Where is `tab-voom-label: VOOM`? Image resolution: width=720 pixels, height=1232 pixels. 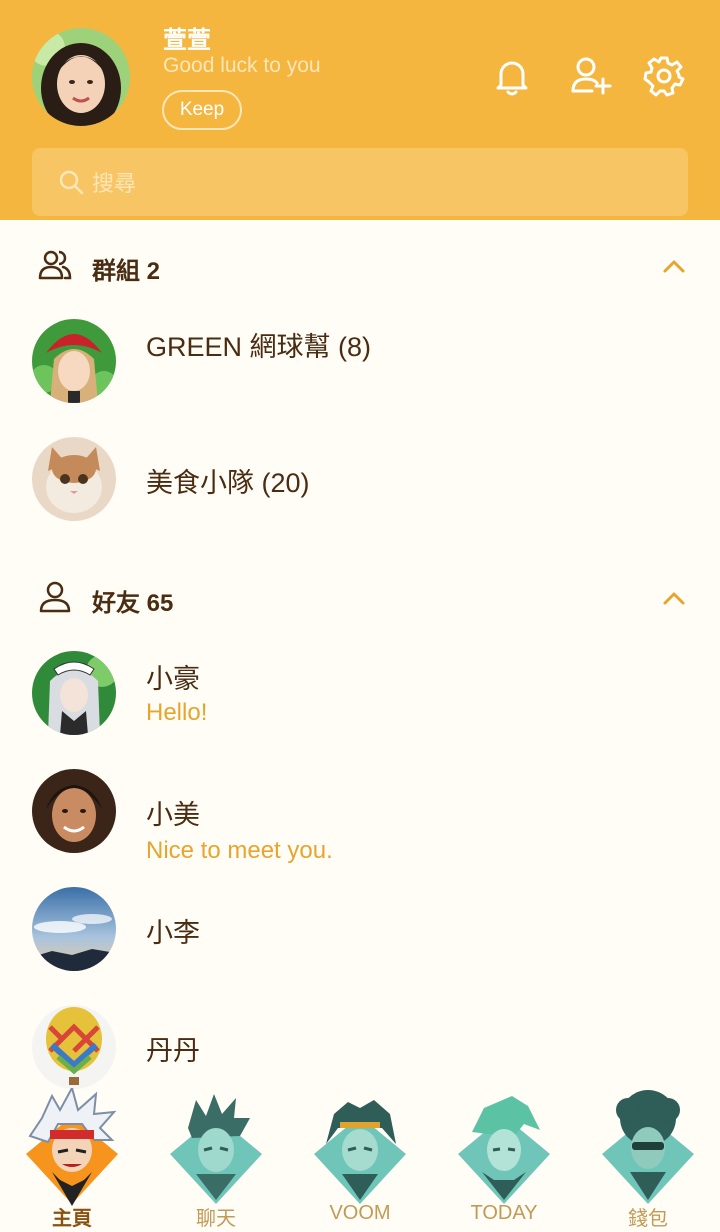
tab-voom-label: VOOM is located at coordinates (360, 1213).